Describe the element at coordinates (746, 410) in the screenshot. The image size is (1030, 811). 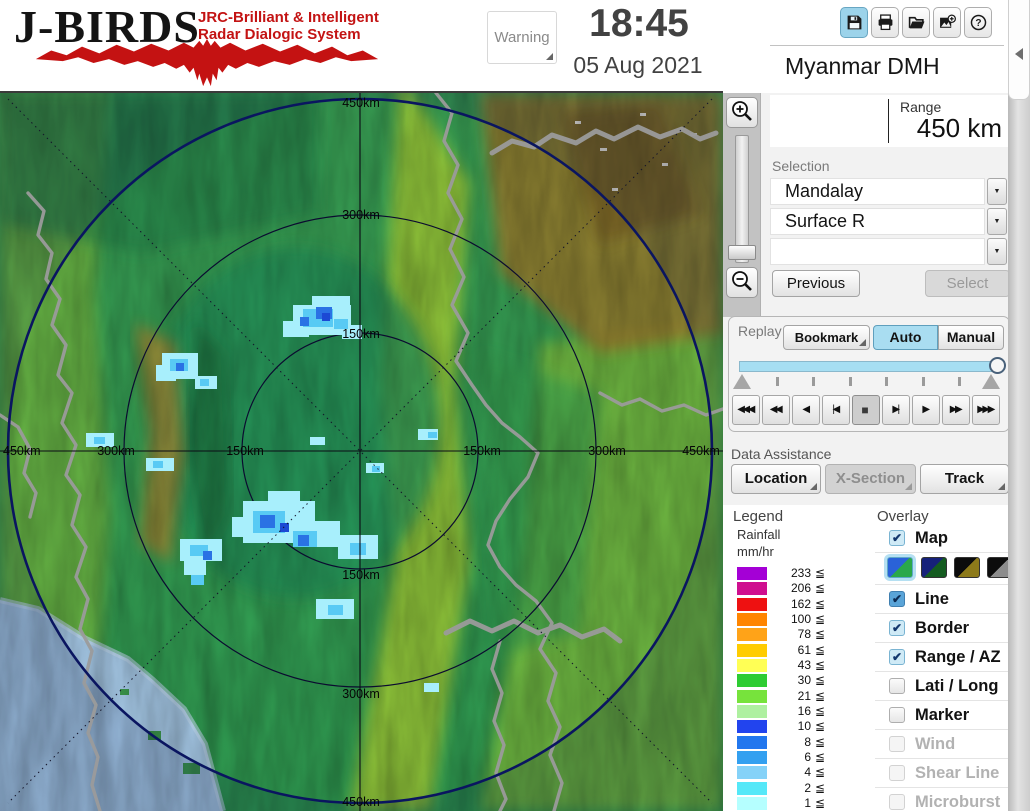
I see `rewind-fast-button: ◀◀◀` at that location.